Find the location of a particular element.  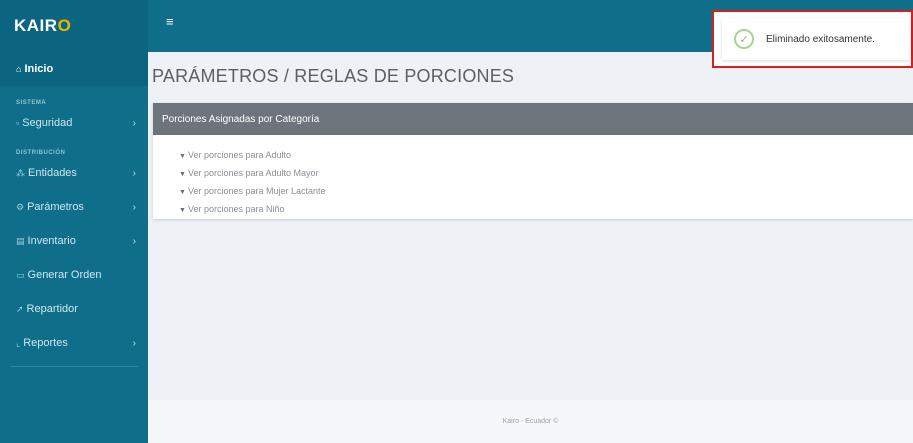

brand-prefix: KAIR is located at coordinates (36, 25).